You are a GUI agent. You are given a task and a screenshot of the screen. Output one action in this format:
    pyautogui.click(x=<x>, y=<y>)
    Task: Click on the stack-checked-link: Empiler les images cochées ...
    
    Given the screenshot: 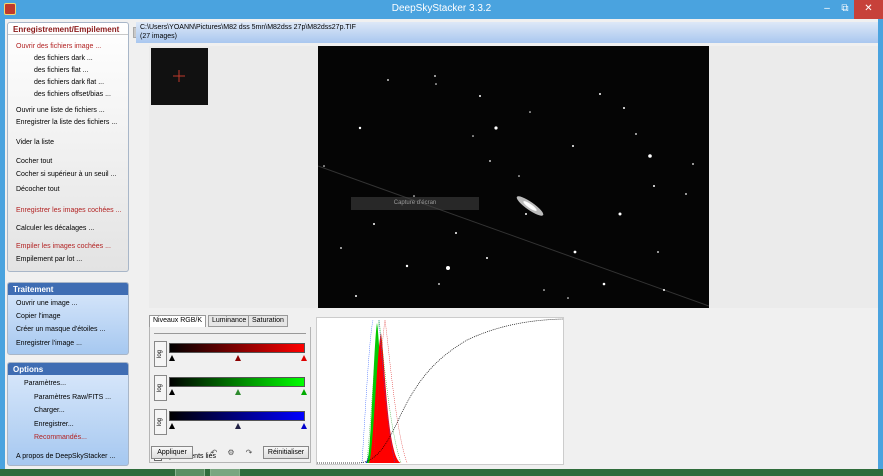 What is the action you would take?
    pyautogui.click(x=63, y=246)
    